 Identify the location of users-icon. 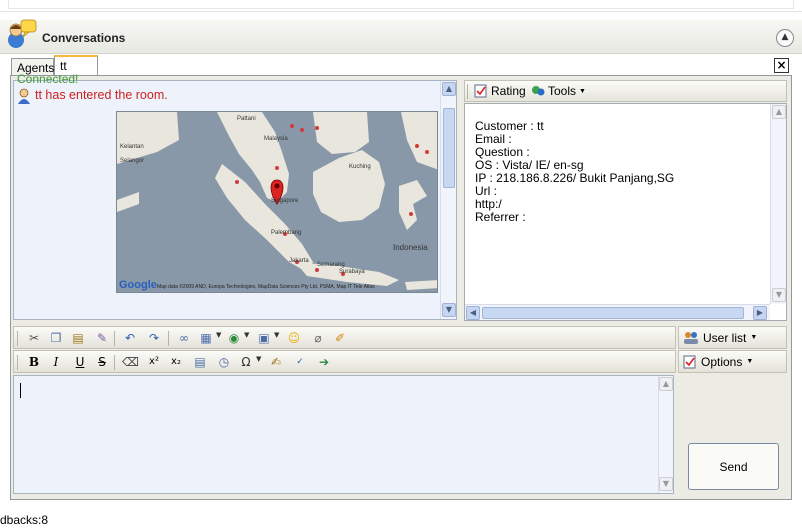
(691, 337).